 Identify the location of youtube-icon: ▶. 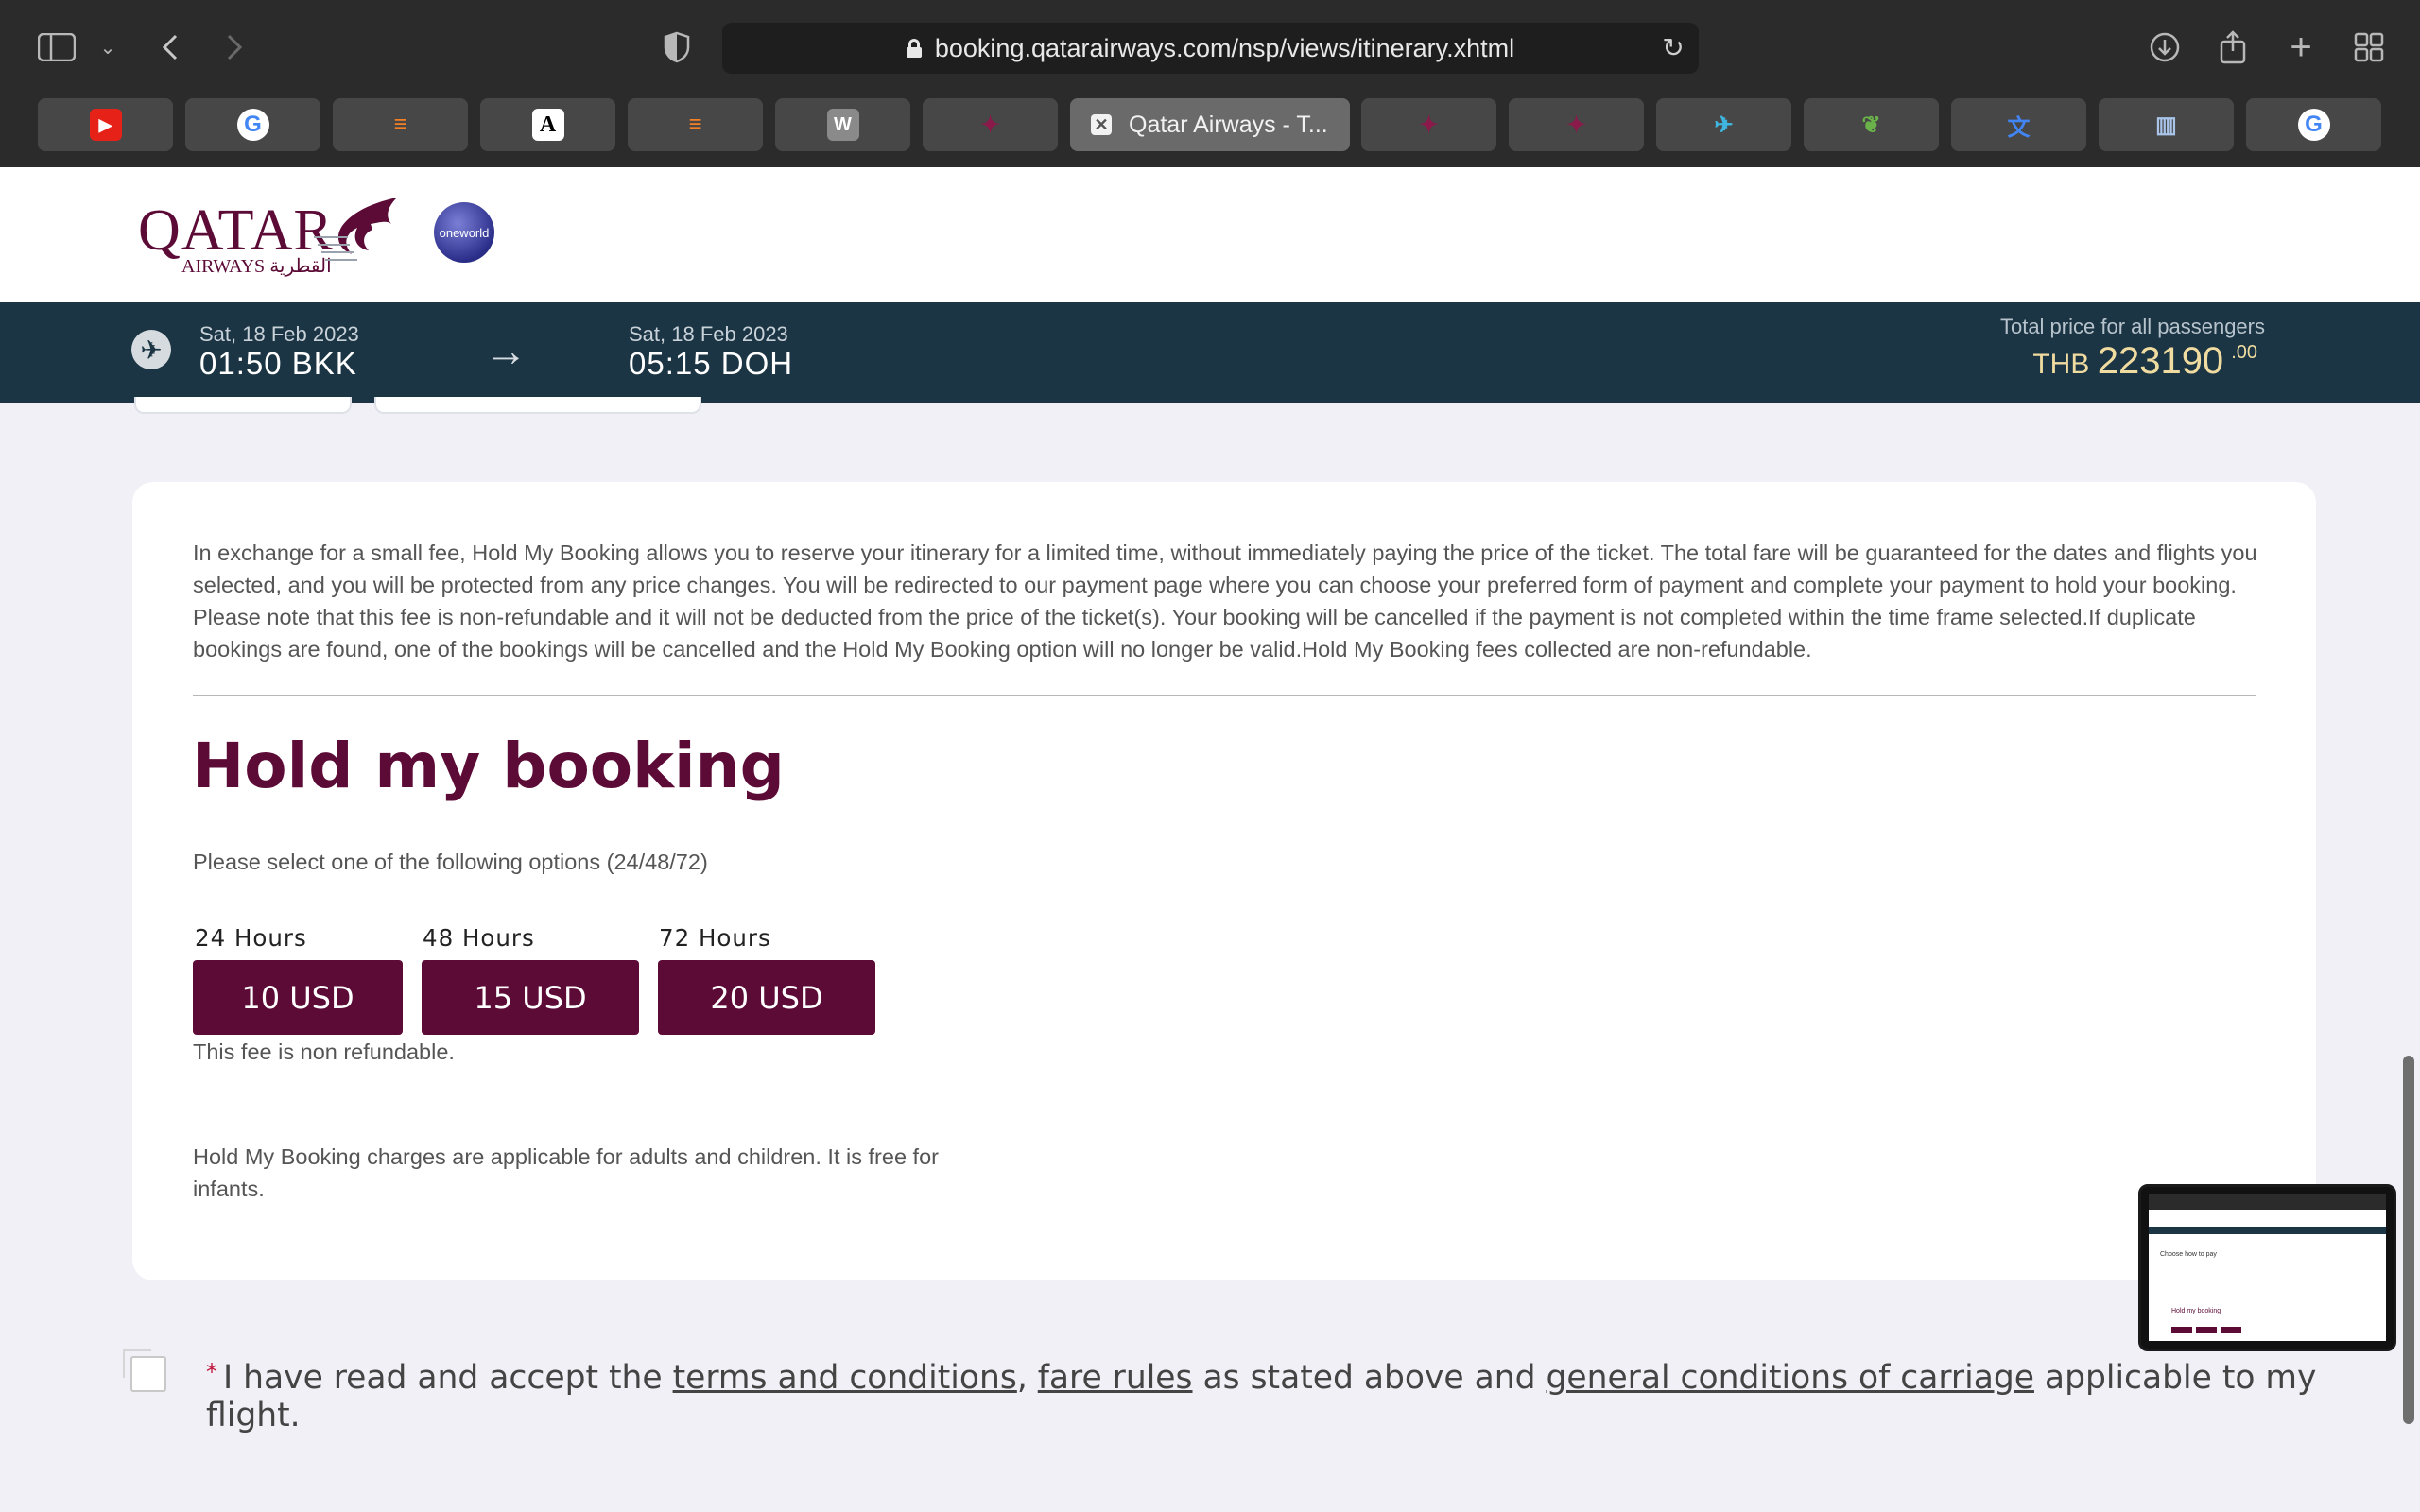
(105, 125).